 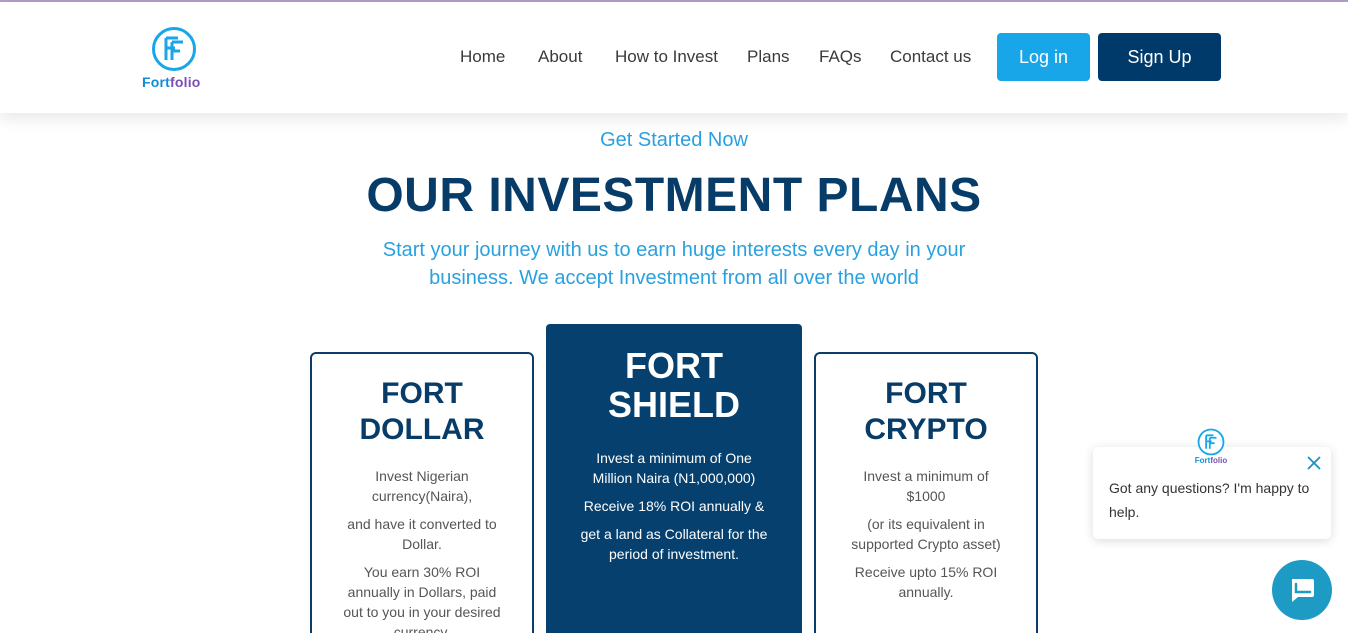 I want to click on nav-about: About, so click(x=560, y=57).